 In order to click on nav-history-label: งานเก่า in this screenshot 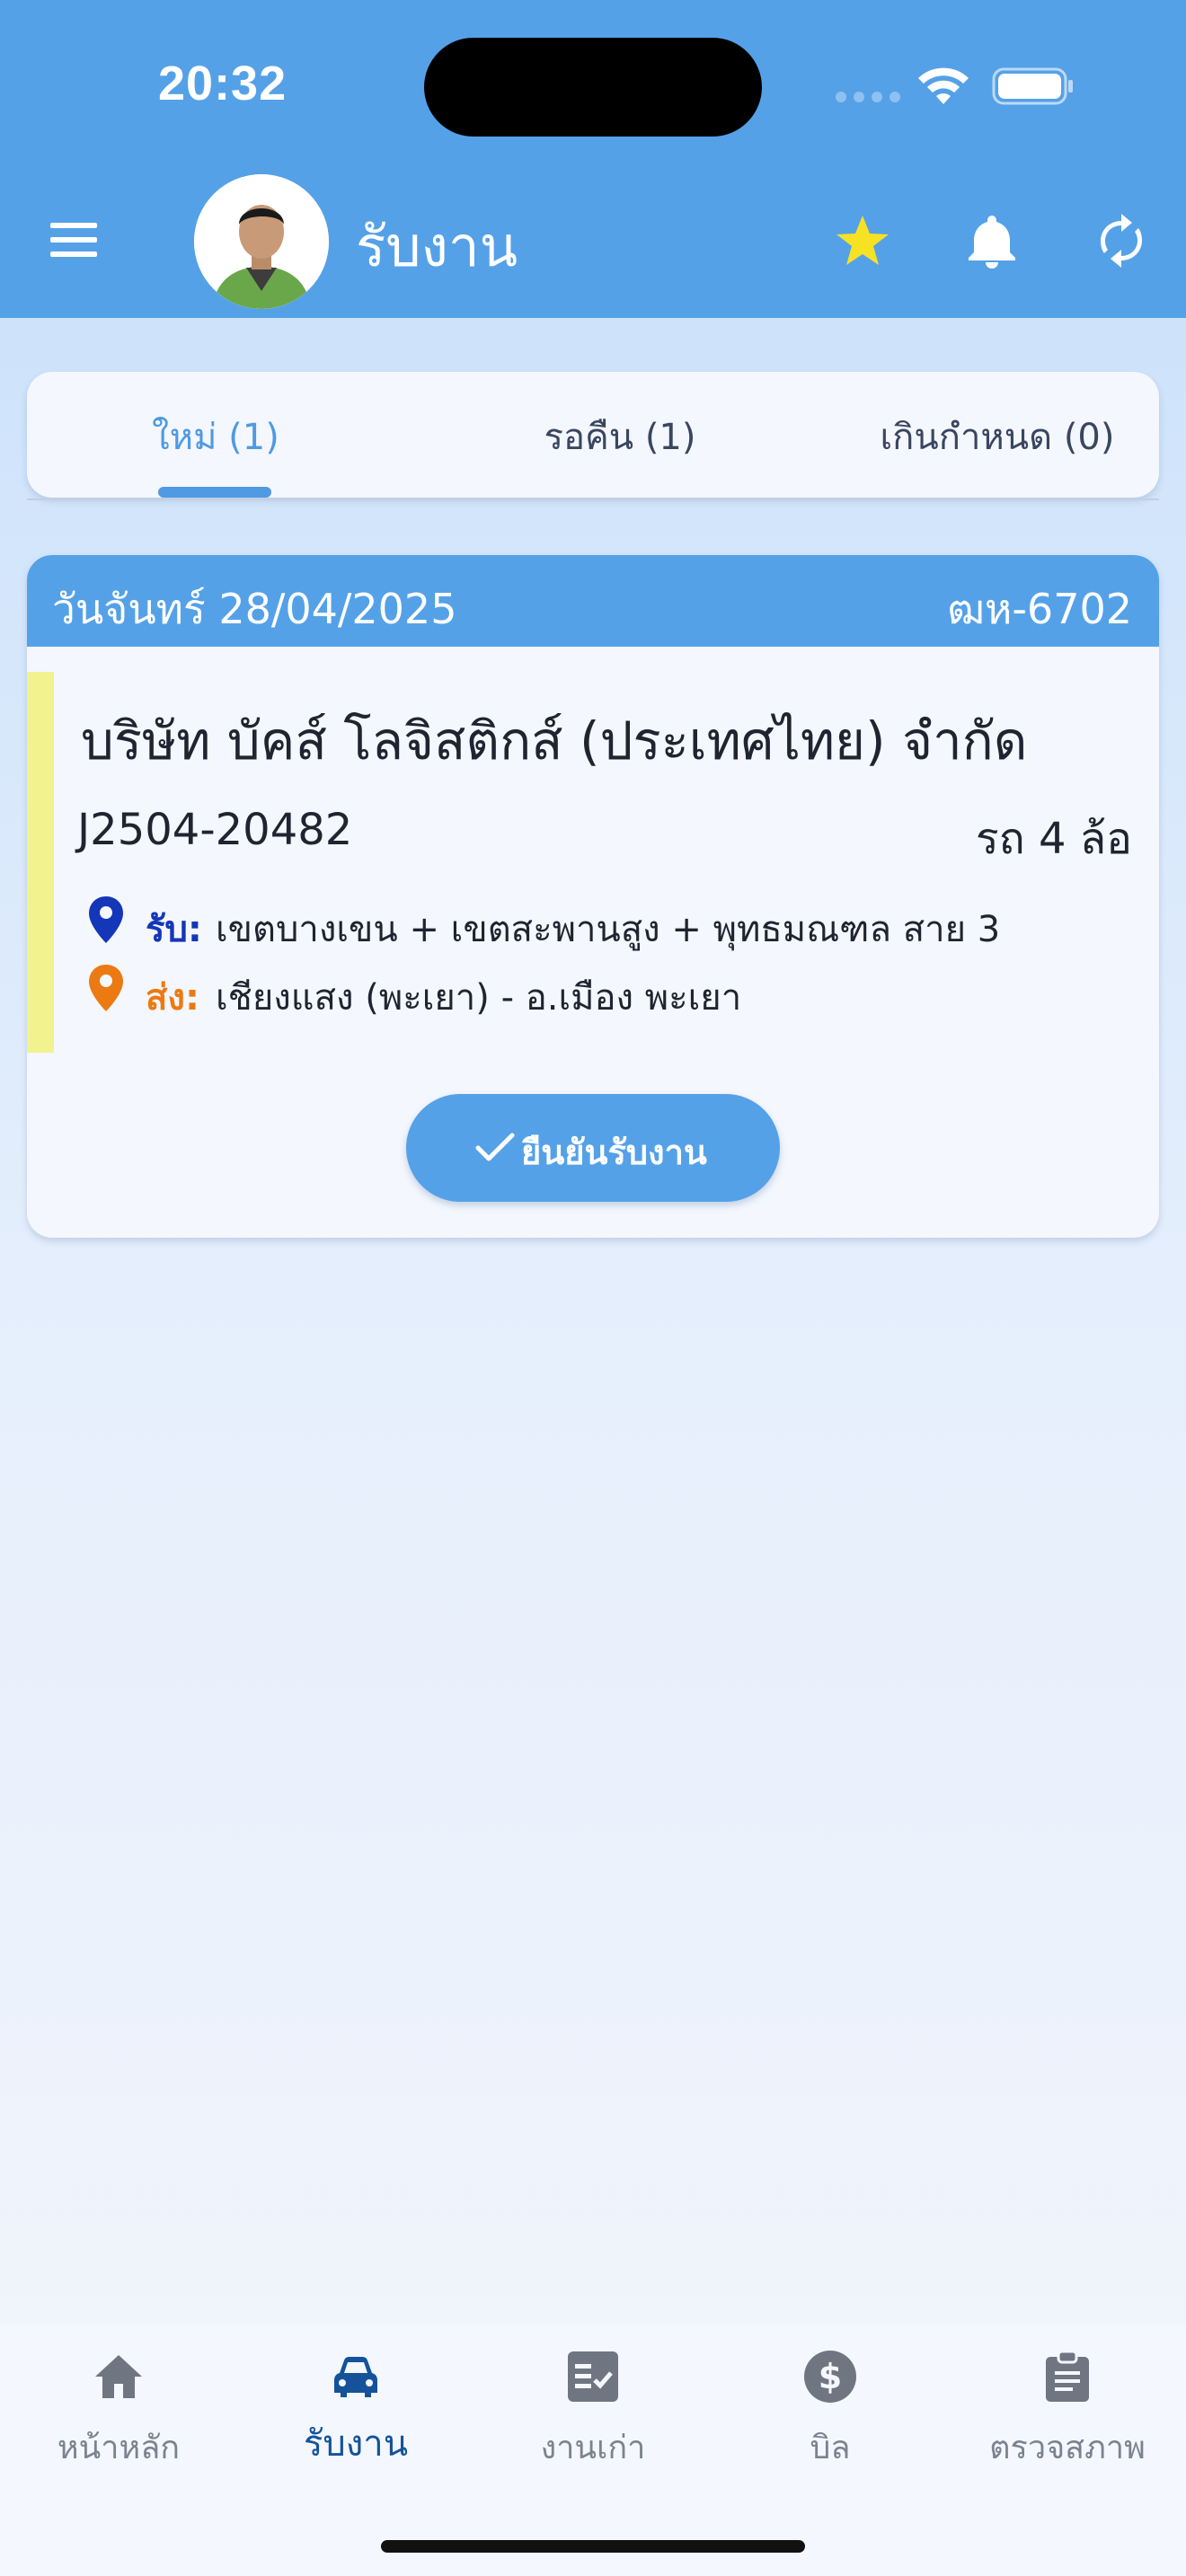, I will do `click(593, 2448)`.